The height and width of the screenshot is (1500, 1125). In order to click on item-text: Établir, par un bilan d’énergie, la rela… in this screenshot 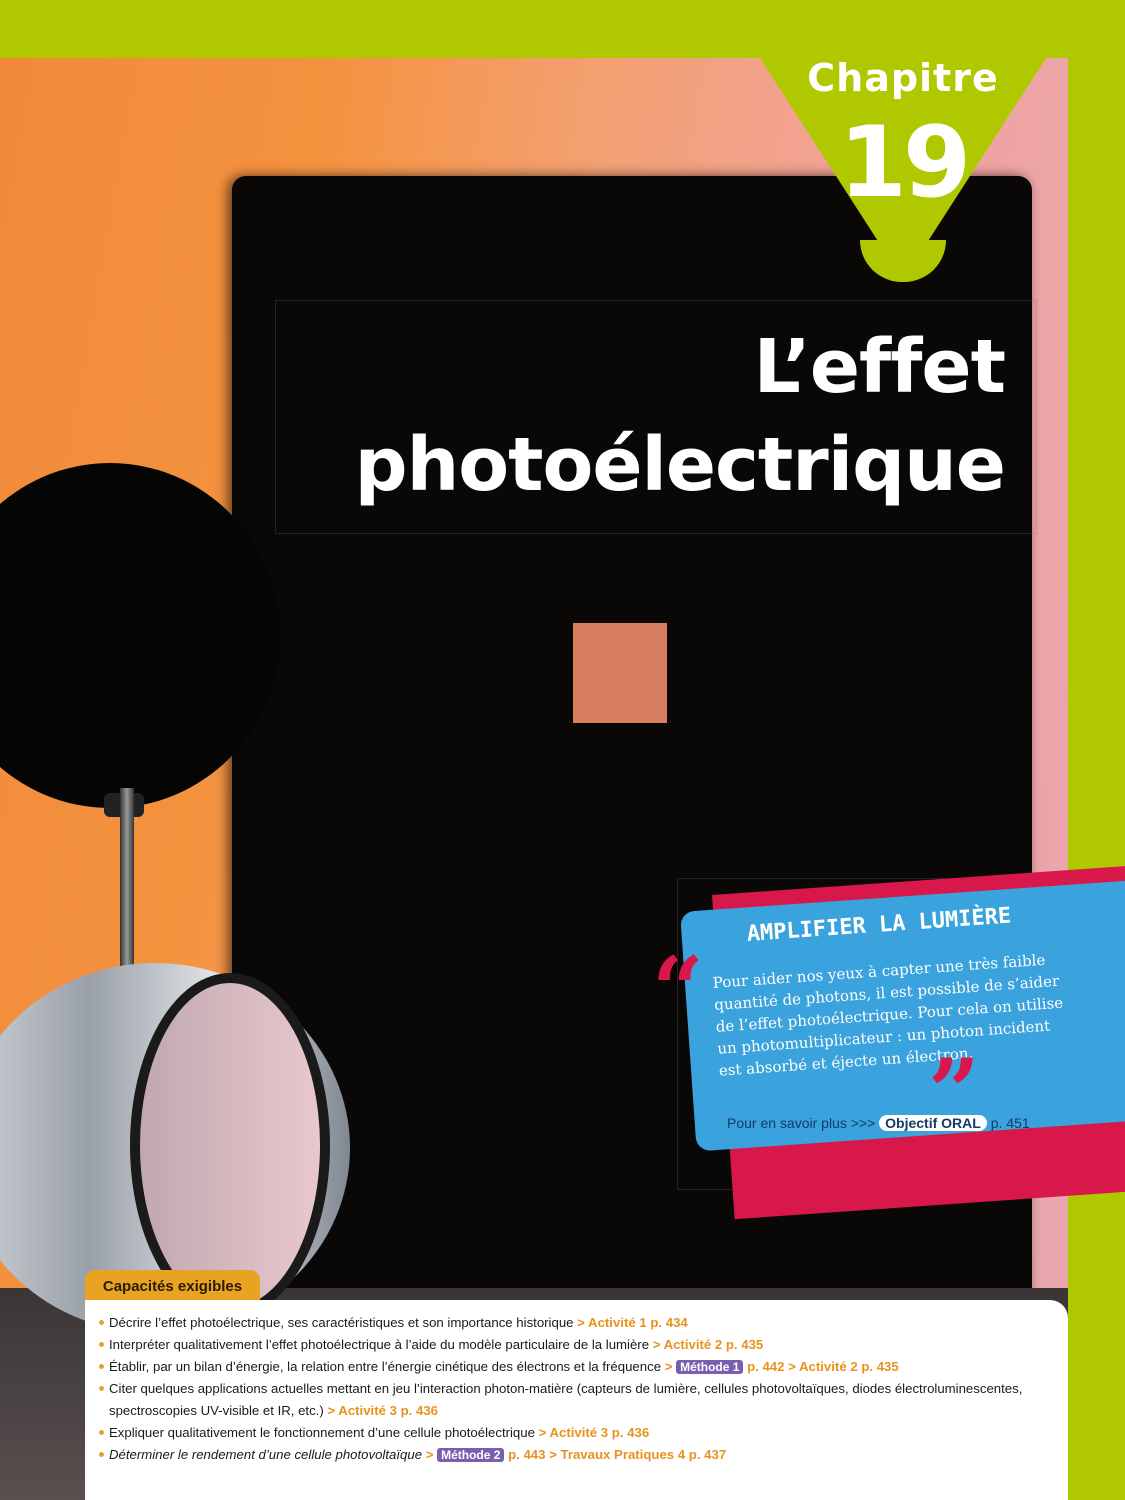, I will do `click(385, 1366)`.